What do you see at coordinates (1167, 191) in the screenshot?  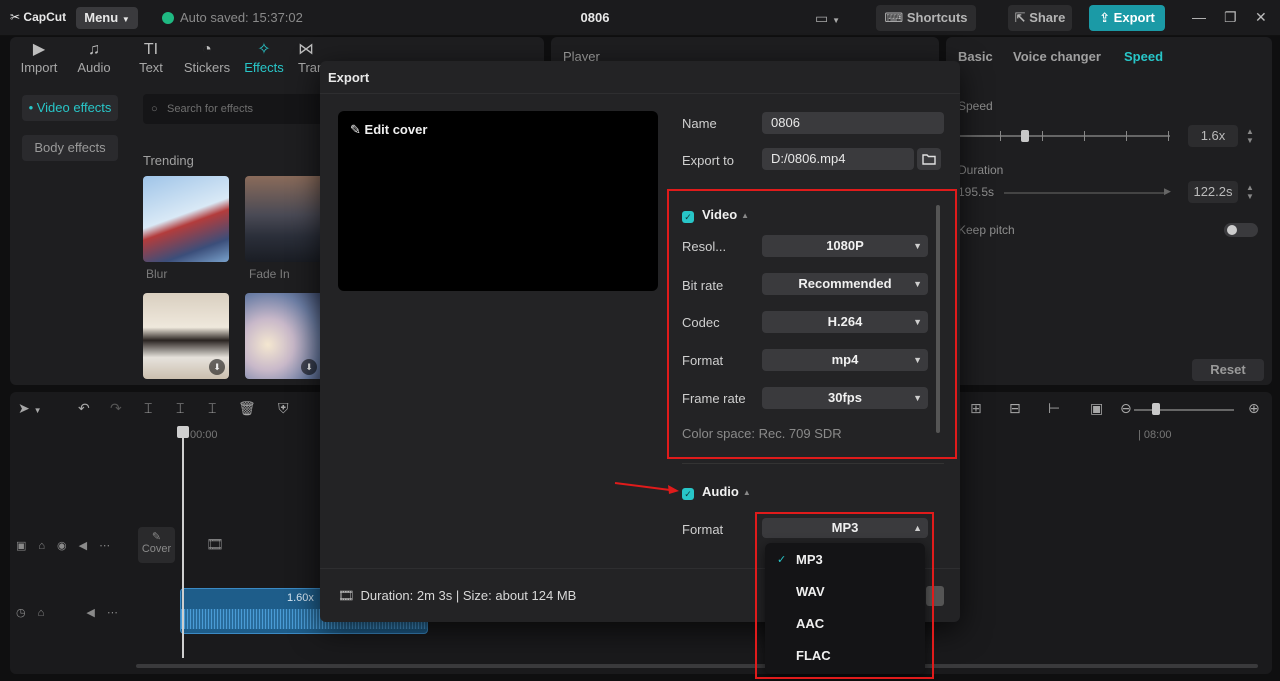 I see `arrow-right-icon: ▶` at bounding box center [1167, 191].